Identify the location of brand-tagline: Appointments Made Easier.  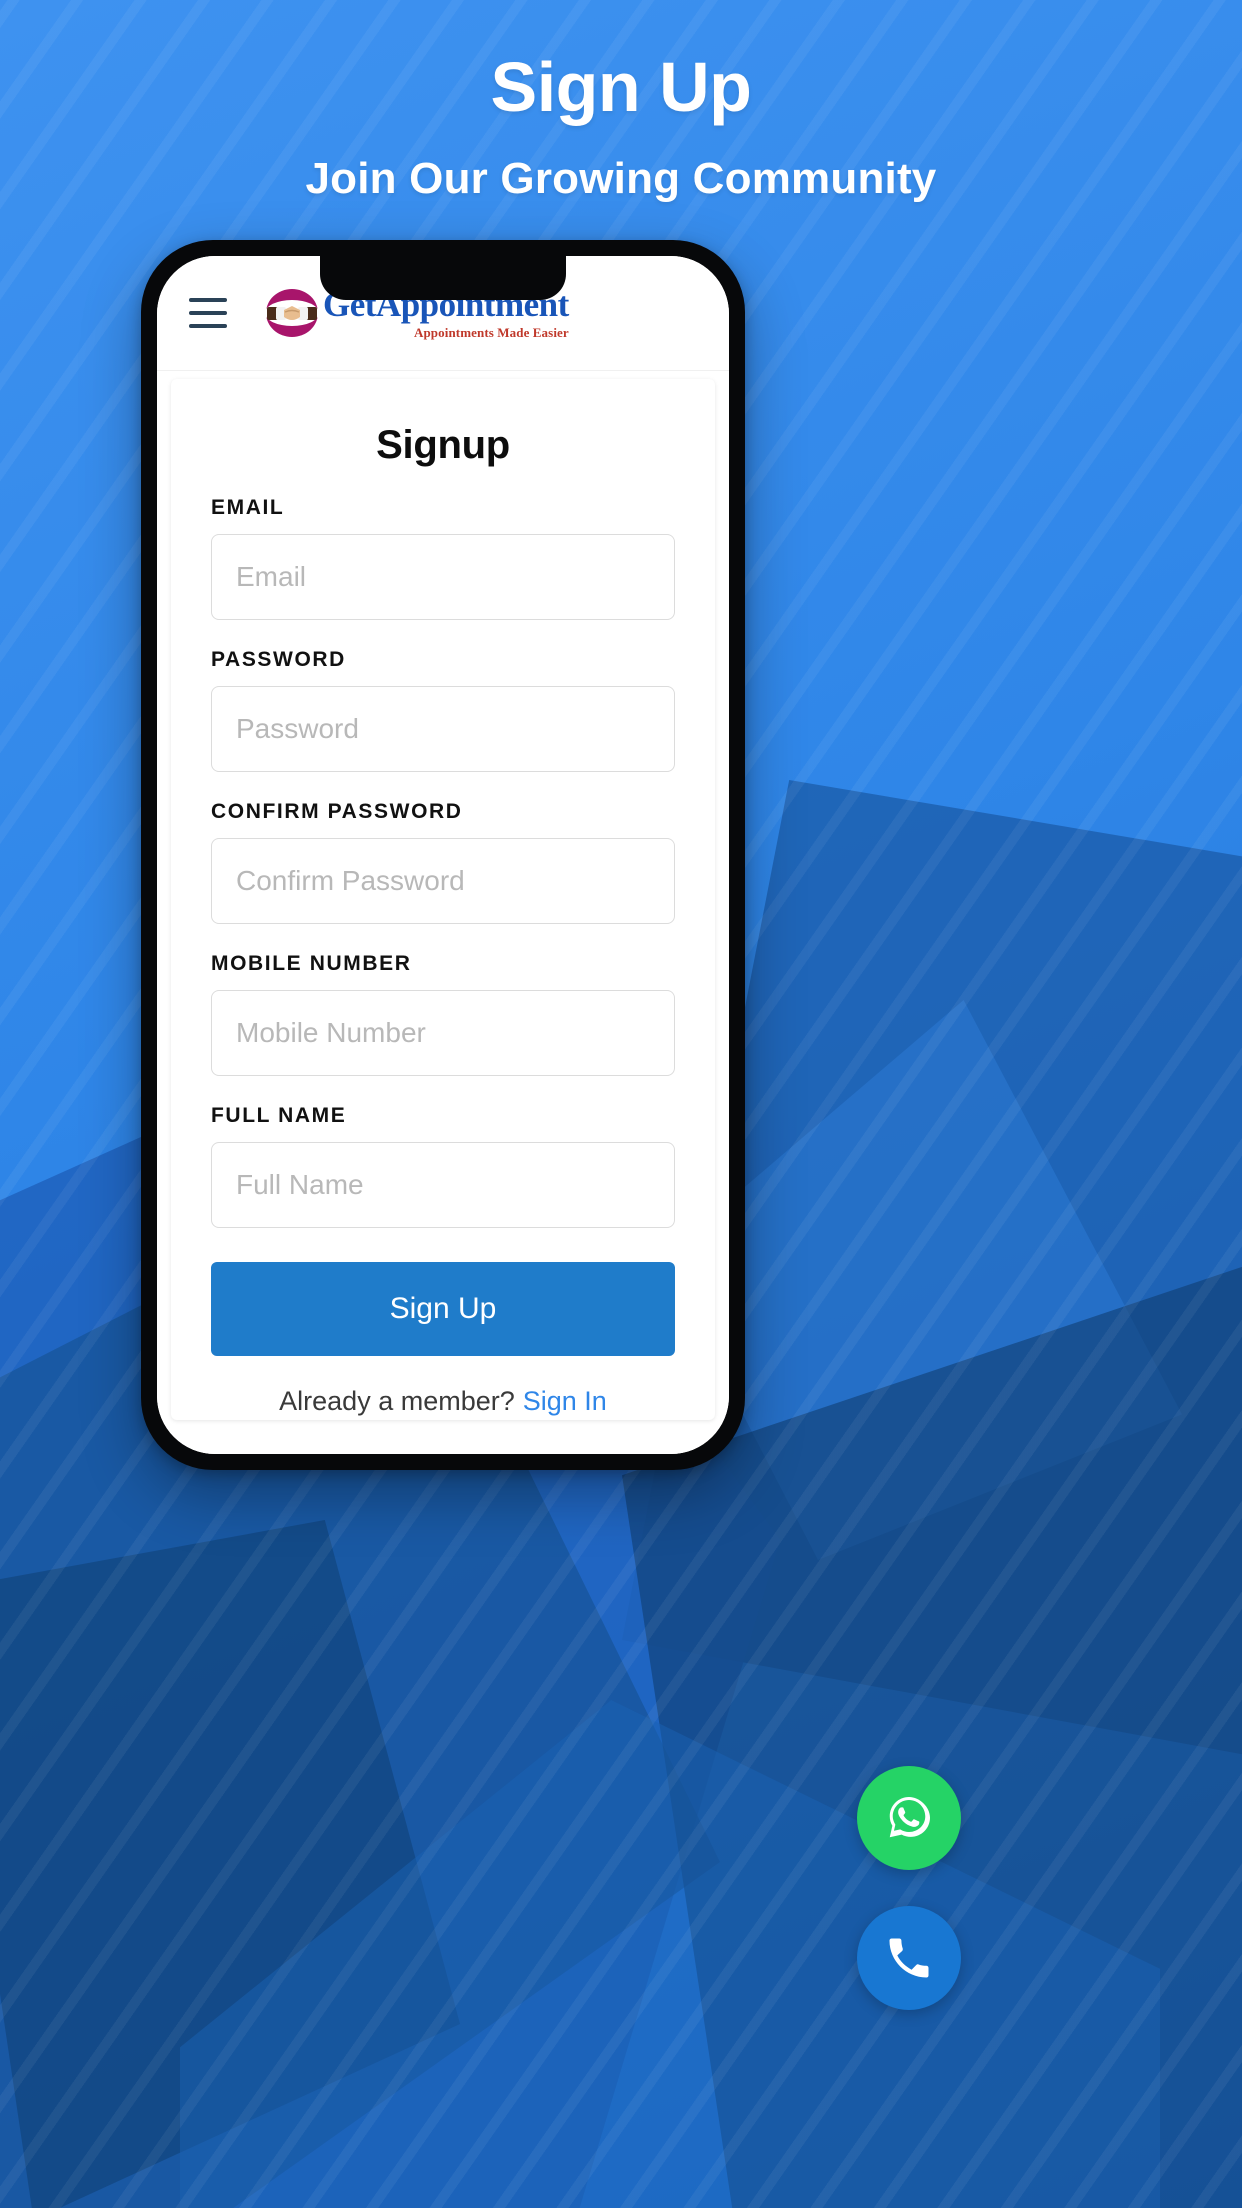
(491, 332).